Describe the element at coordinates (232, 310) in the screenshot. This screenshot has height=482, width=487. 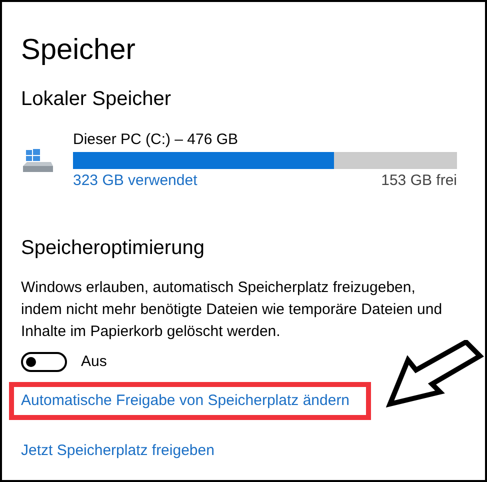
I see `description: Windows erlauben, automatisch Speicherplatz freizugeben, indem nicht mehr benötigte Dateien wie temporäre Dateien und Inhalte im Papierkorb gelöscht werden.` at that location.